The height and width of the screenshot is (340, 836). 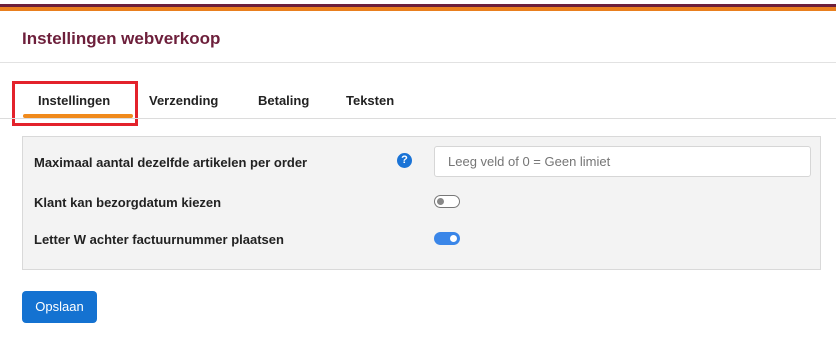 What do you see at coordinates (59, 307) in the screenshot?
I see `save-button: Opslaan` at bounding box center [59, 307].